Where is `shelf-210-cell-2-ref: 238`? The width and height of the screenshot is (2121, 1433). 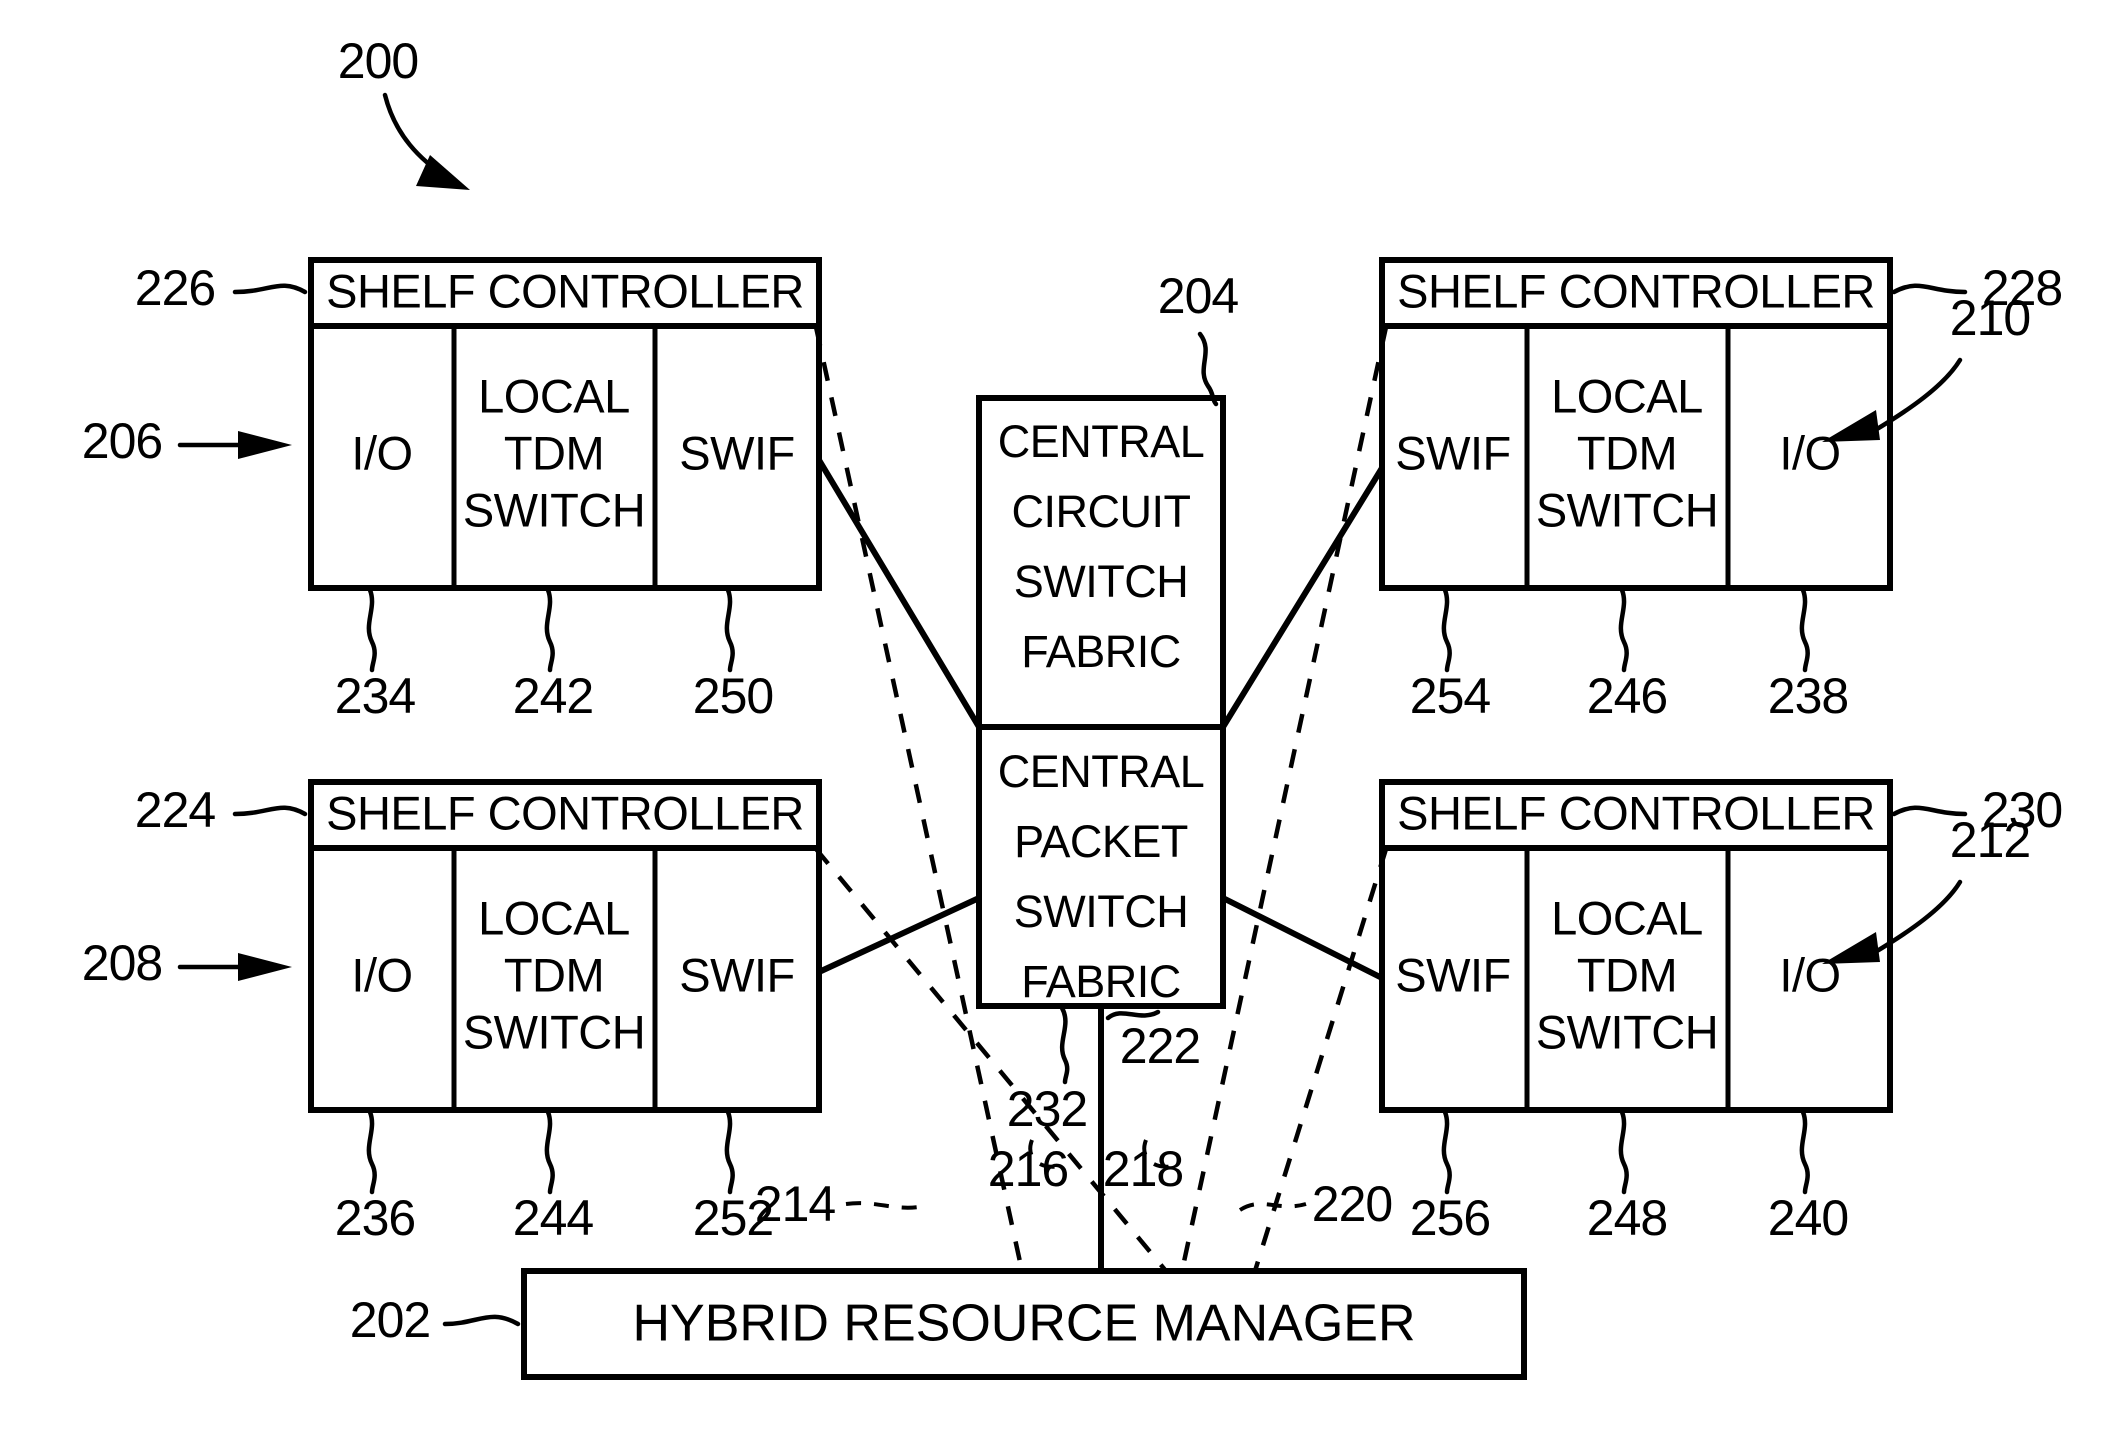 shelf-210-cell-2-ref: 238 is located at coordinates (1808, 696).